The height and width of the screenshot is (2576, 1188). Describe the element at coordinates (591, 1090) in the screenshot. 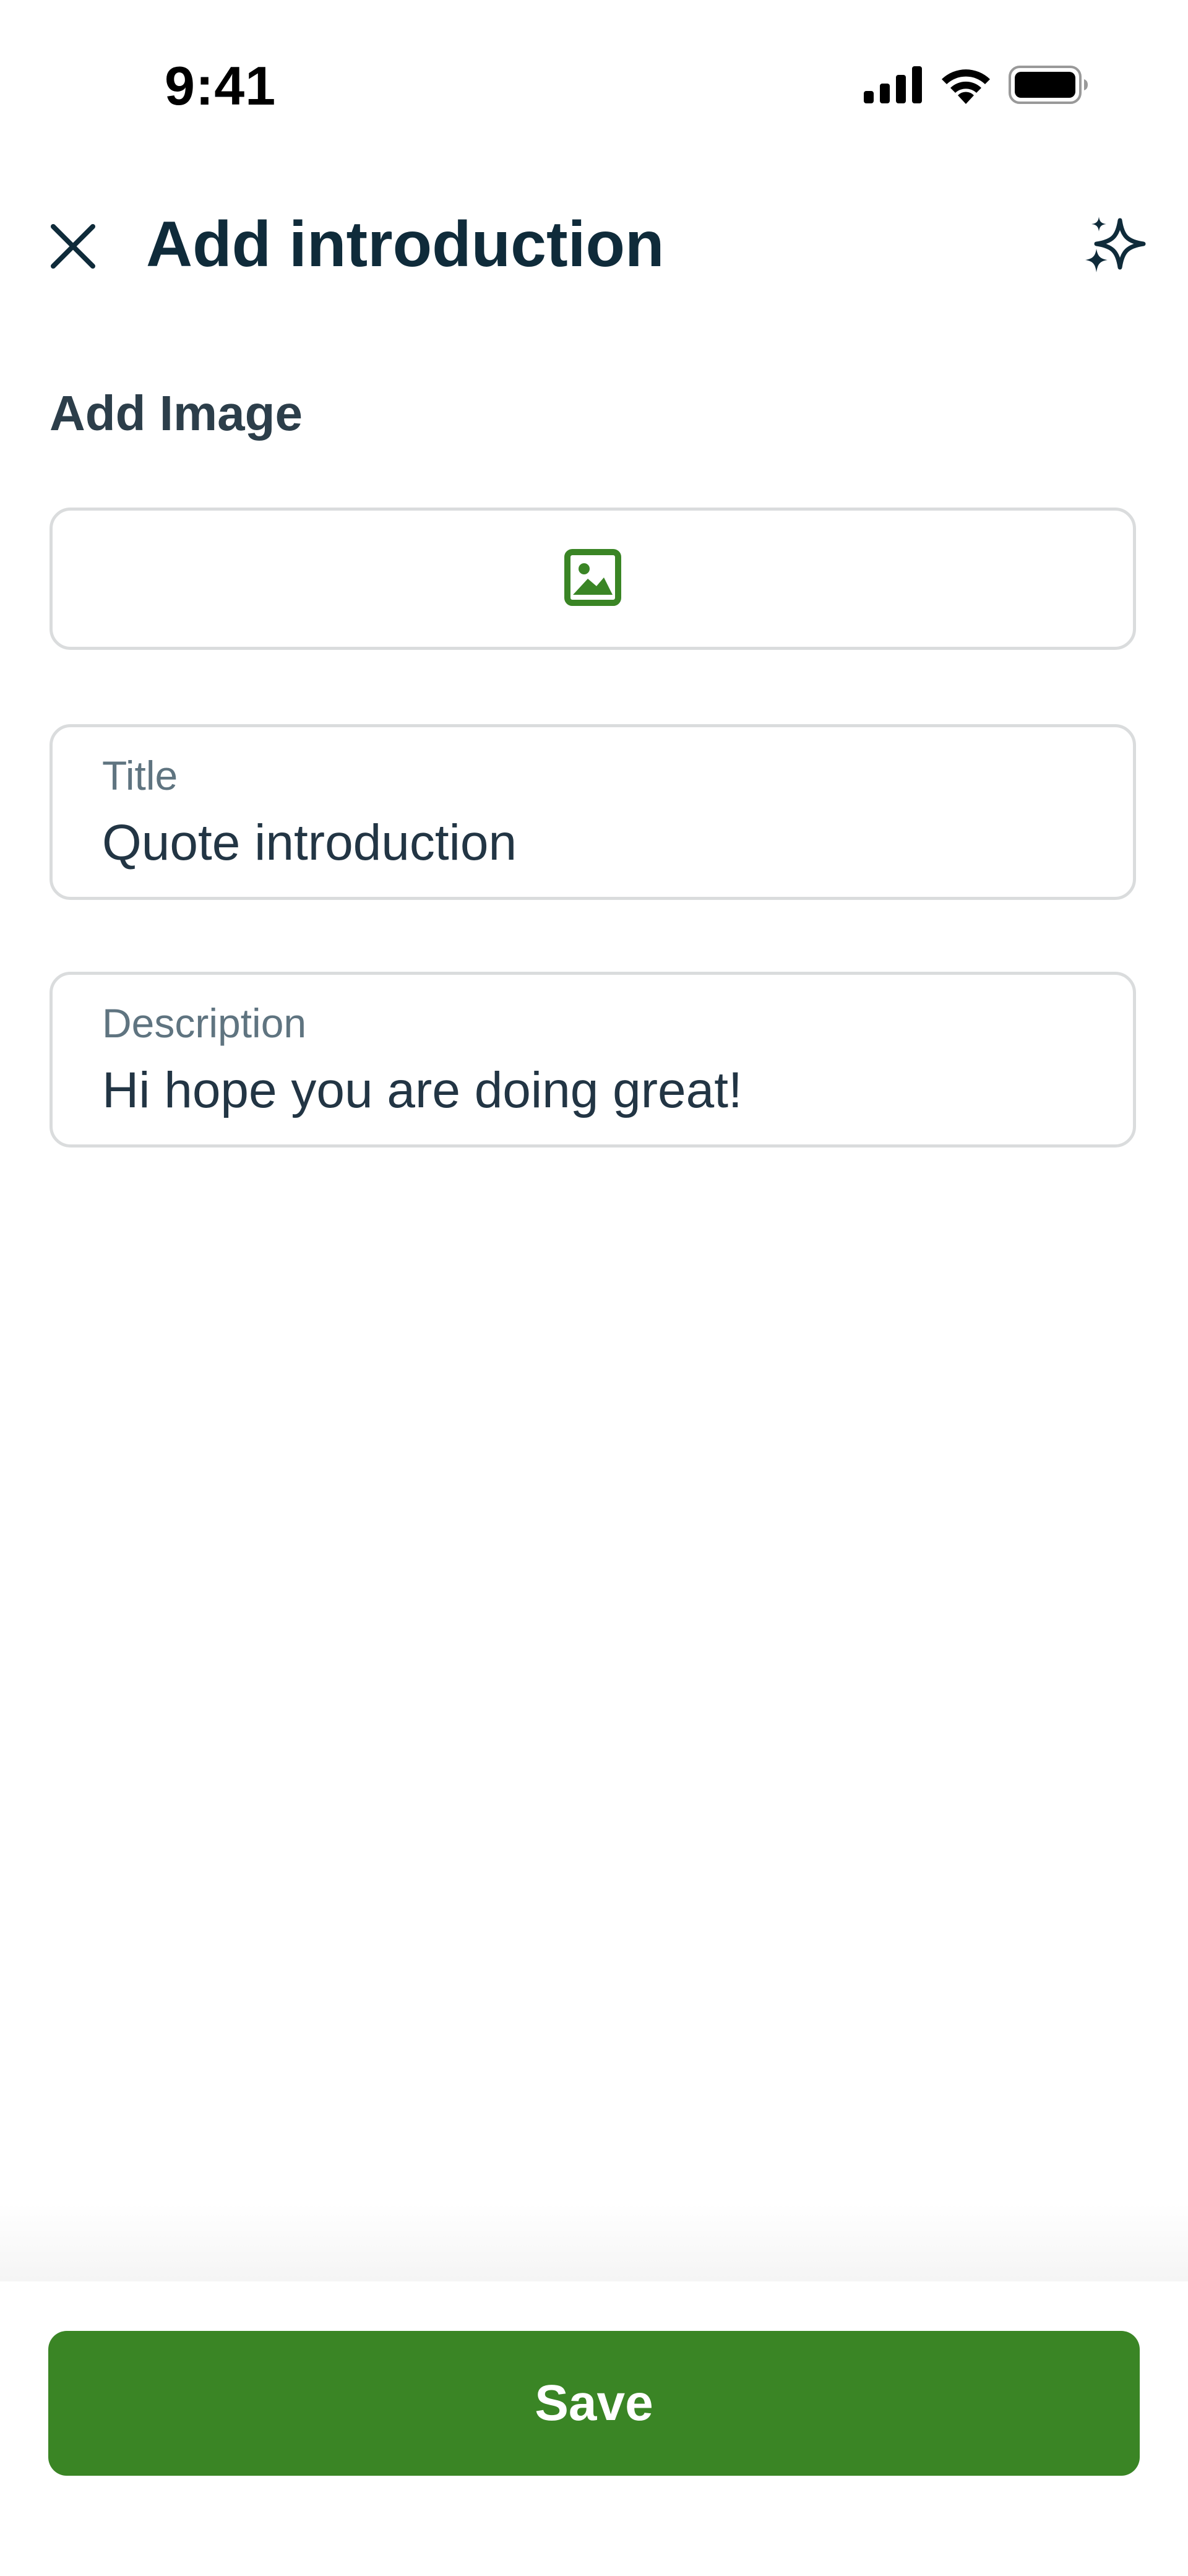

I see `description-input: Hi hope you are doing great!` at that location.